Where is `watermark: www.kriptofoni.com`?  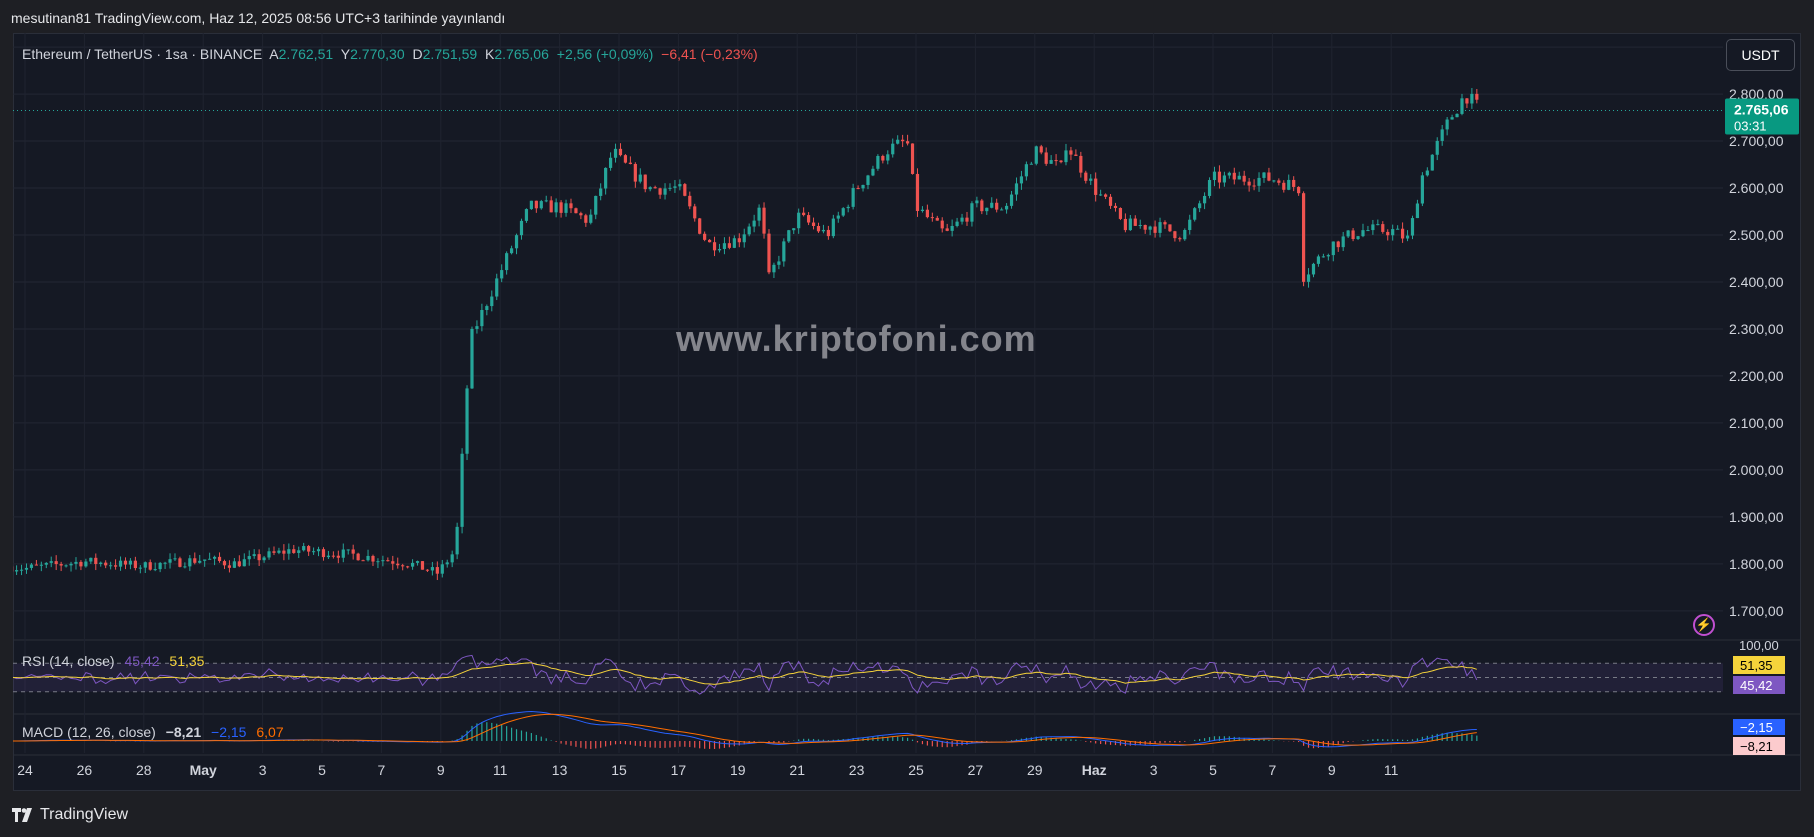
watermark: www.kriptofoni.com is located at coordinates (856, 338).